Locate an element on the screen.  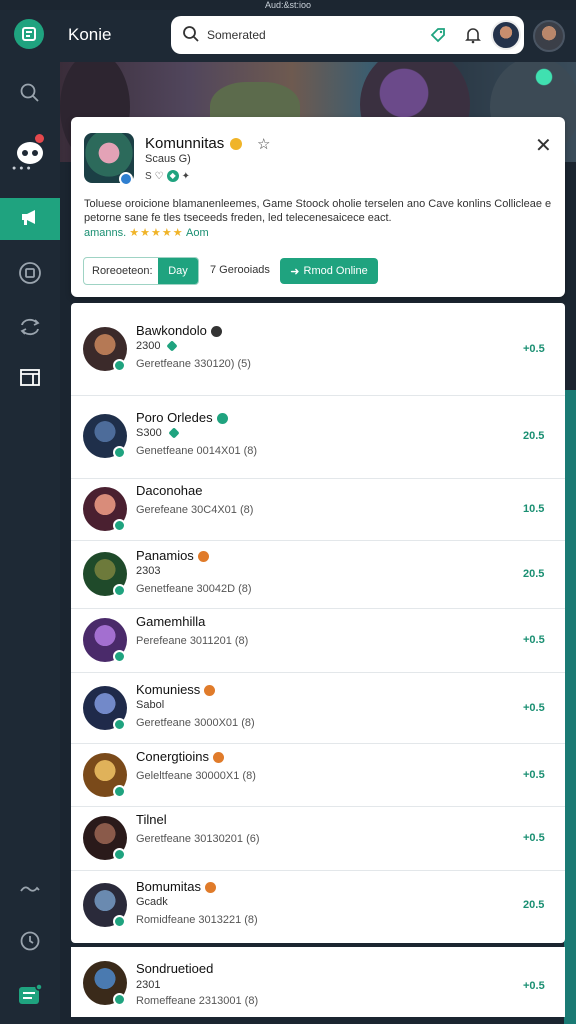
sidebar-search is located at coordinates (30, 95).